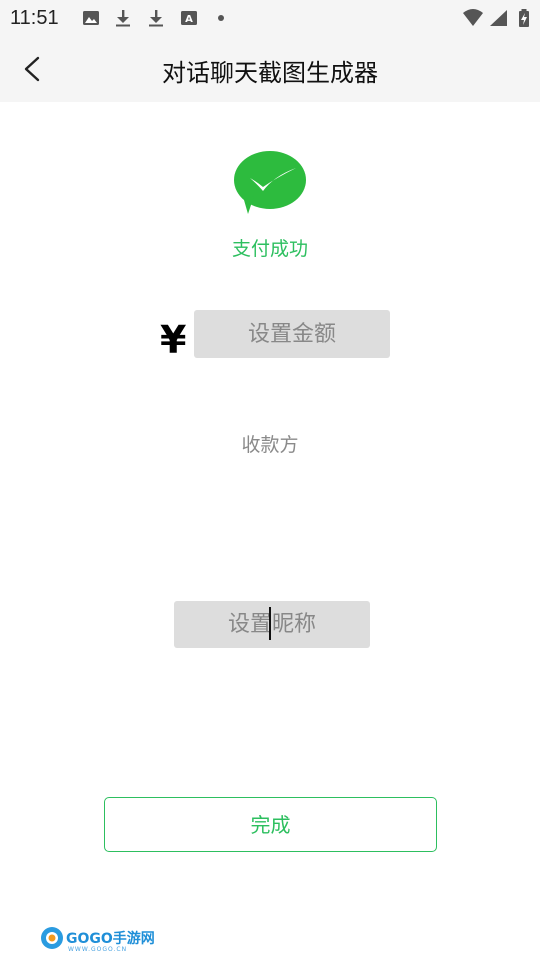 The image size is (540, 960). What do you see at coordinates (173, 340) in the screenshot?
I see `currency-symbol: ¥` at bounding box center [173, 340].